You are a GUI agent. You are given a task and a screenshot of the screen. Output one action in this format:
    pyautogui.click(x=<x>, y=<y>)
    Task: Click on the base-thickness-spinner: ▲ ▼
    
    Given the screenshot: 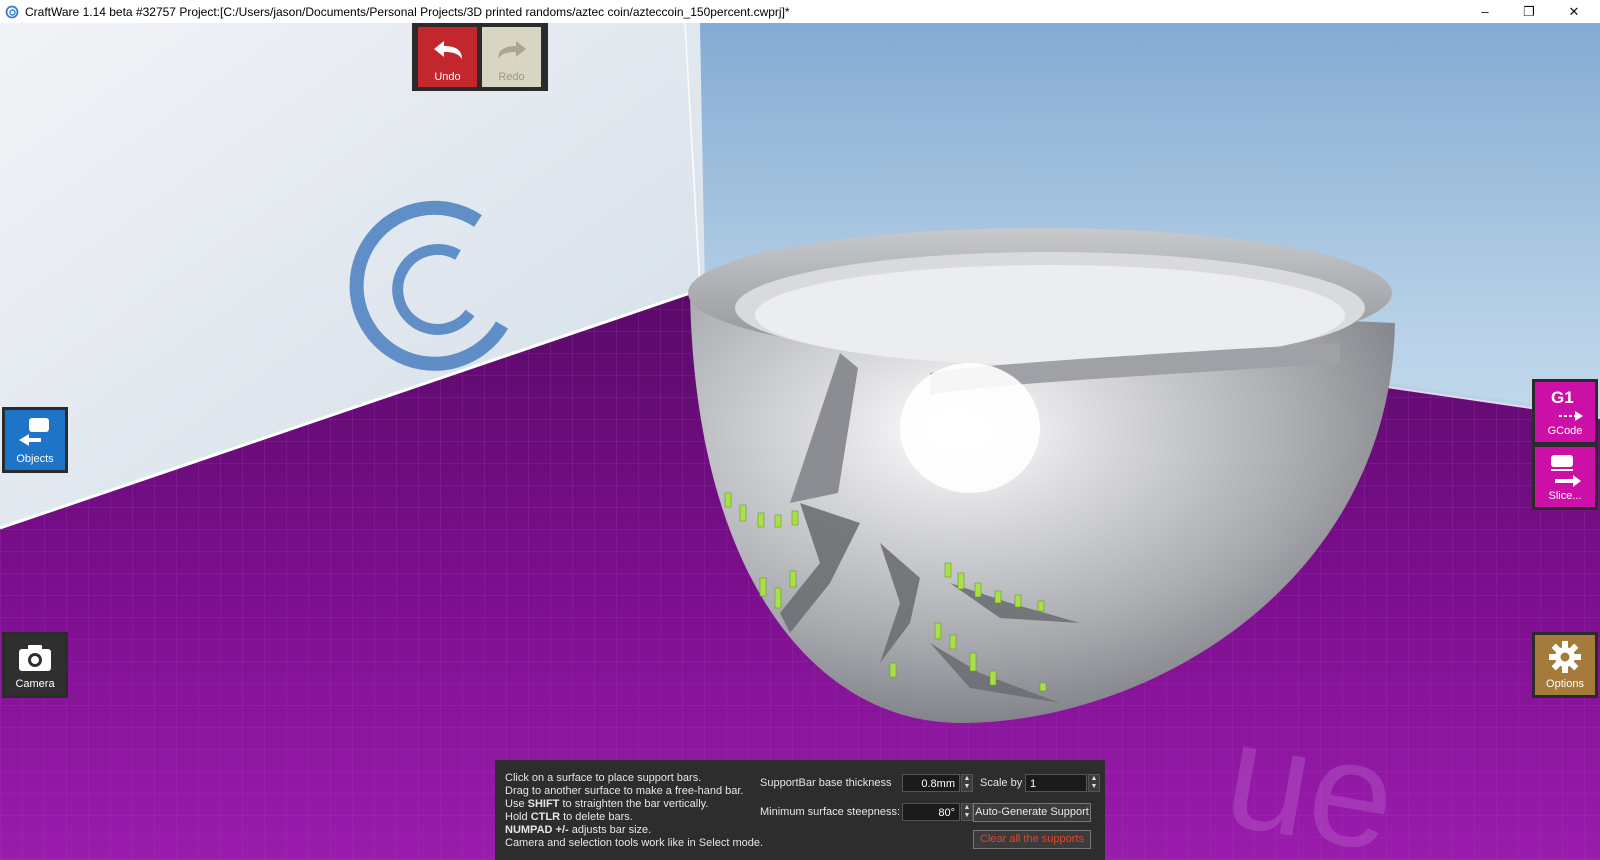 What is the action you would take?
    pyautogui.click(x=967, y=783)
    